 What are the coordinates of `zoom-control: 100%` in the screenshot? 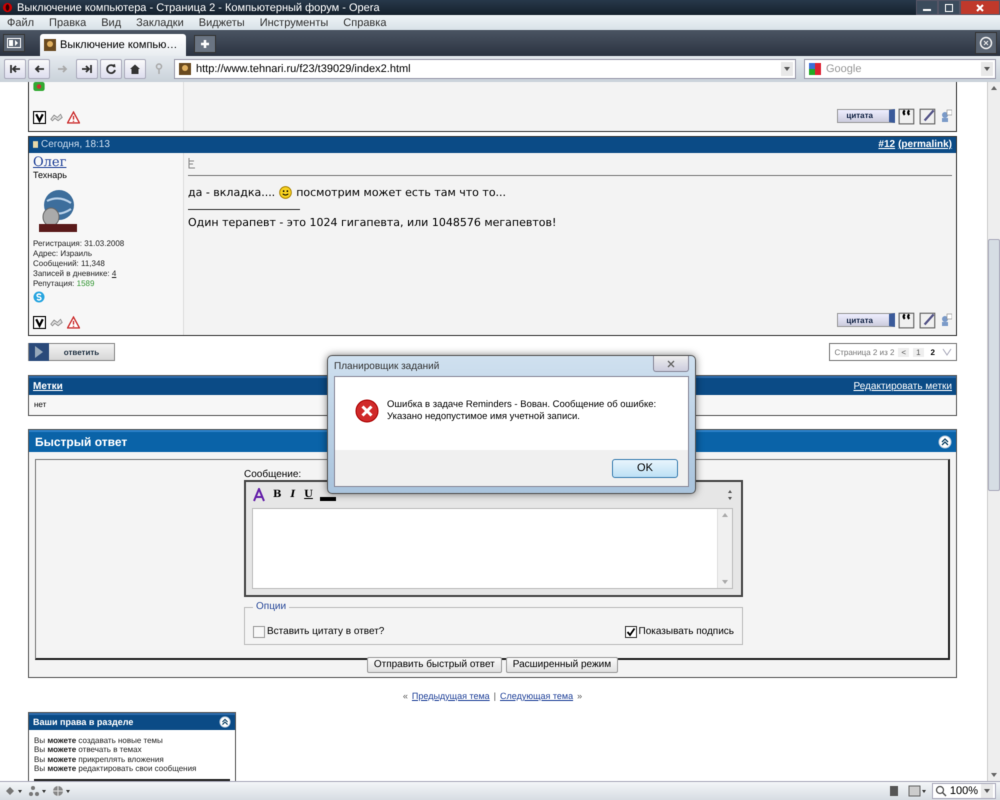 It's located at (964, 791).